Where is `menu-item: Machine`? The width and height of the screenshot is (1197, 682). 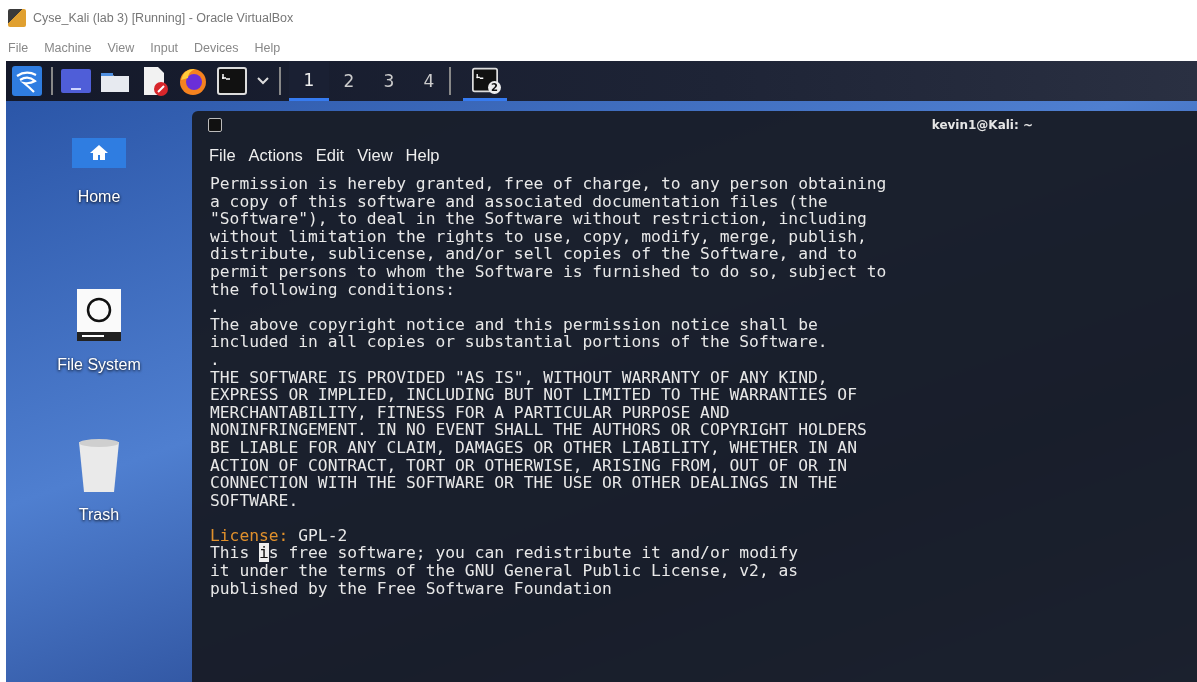 menu-item: Machine is located at coordinates (68, 48).